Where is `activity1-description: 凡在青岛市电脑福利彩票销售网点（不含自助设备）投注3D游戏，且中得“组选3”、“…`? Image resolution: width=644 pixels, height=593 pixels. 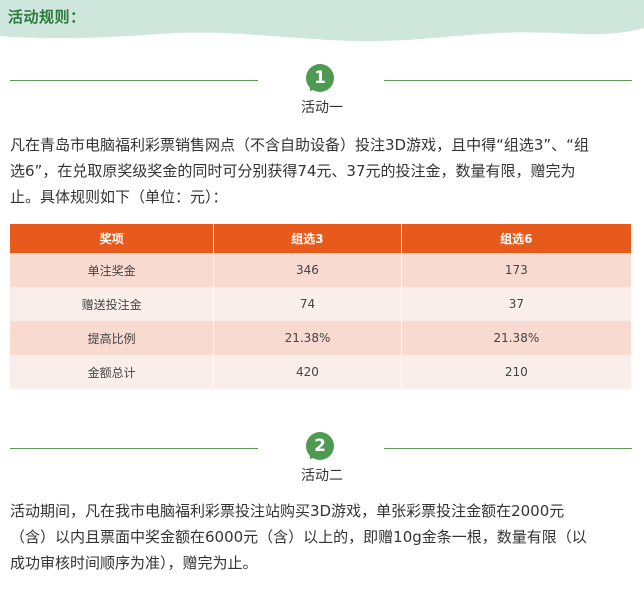
activity1-description: 凡在青岛市电脑福利彩票销售网点（不含自助设备）投注3D游戏，且中得“组选3”、“… is located at coordinates (323, 171).